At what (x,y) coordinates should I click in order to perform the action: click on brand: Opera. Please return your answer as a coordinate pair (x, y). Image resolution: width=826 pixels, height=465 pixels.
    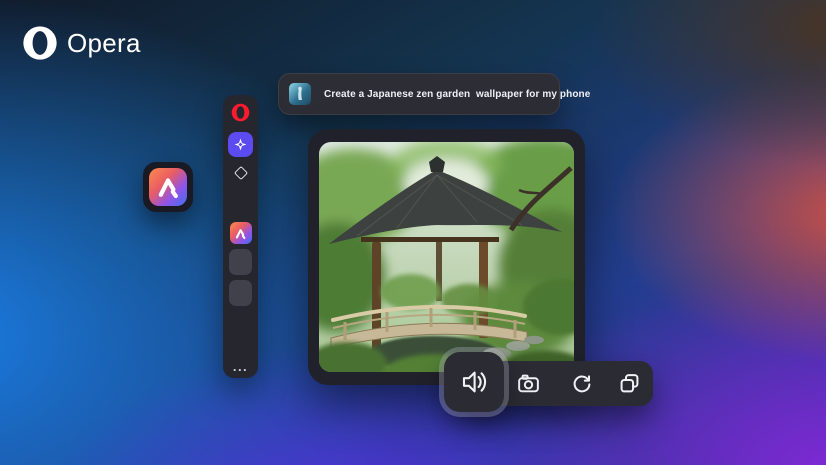
    Looking at the image, I should click on (81, 43).